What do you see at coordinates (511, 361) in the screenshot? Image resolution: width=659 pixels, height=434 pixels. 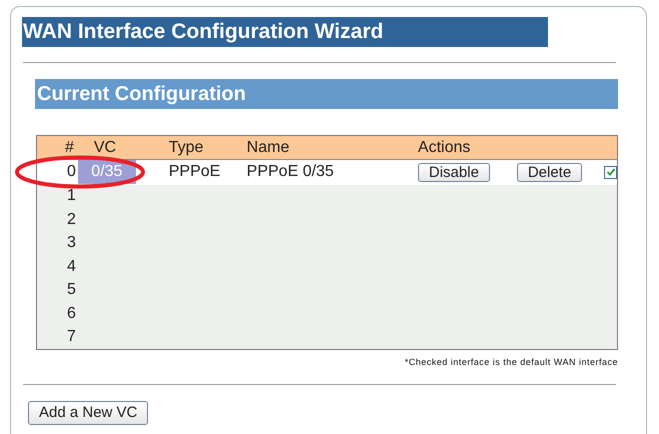 I see `footnote: *Checked interface is the default WAN interface` at bounding box center [511, 361].